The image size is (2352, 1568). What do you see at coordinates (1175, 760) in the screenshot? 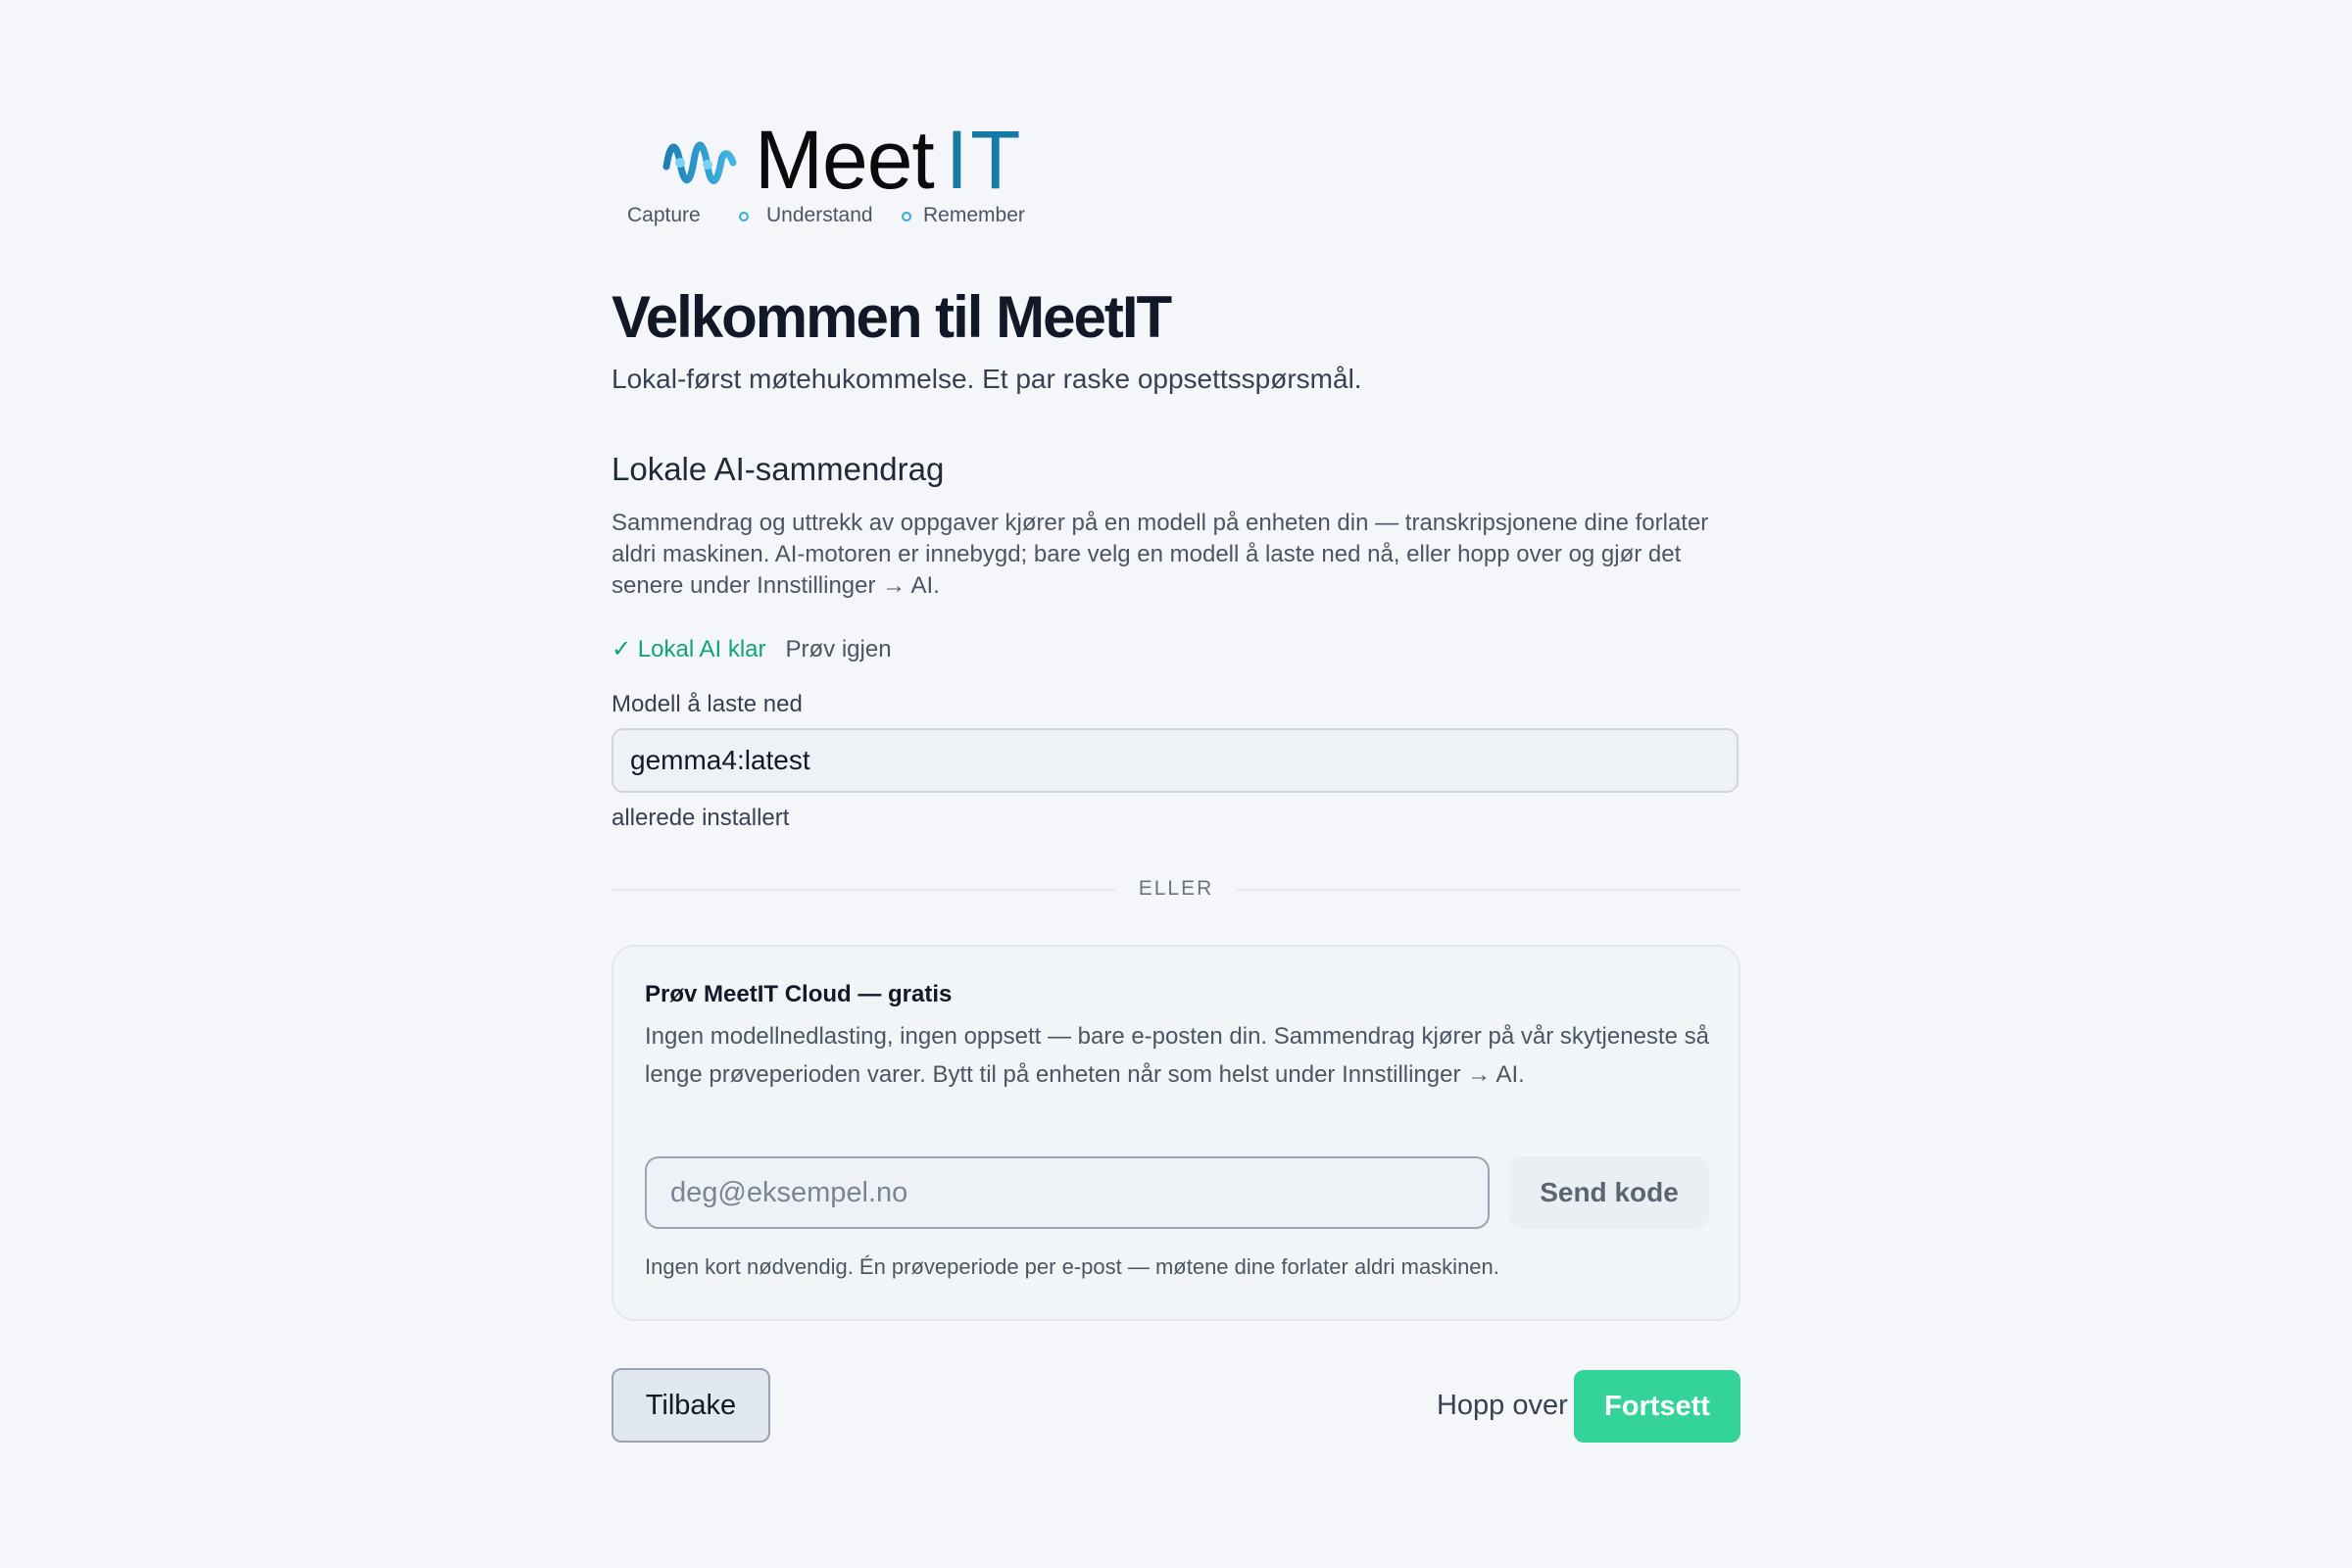
I see `model-input` at bounding box center [1175, 760].